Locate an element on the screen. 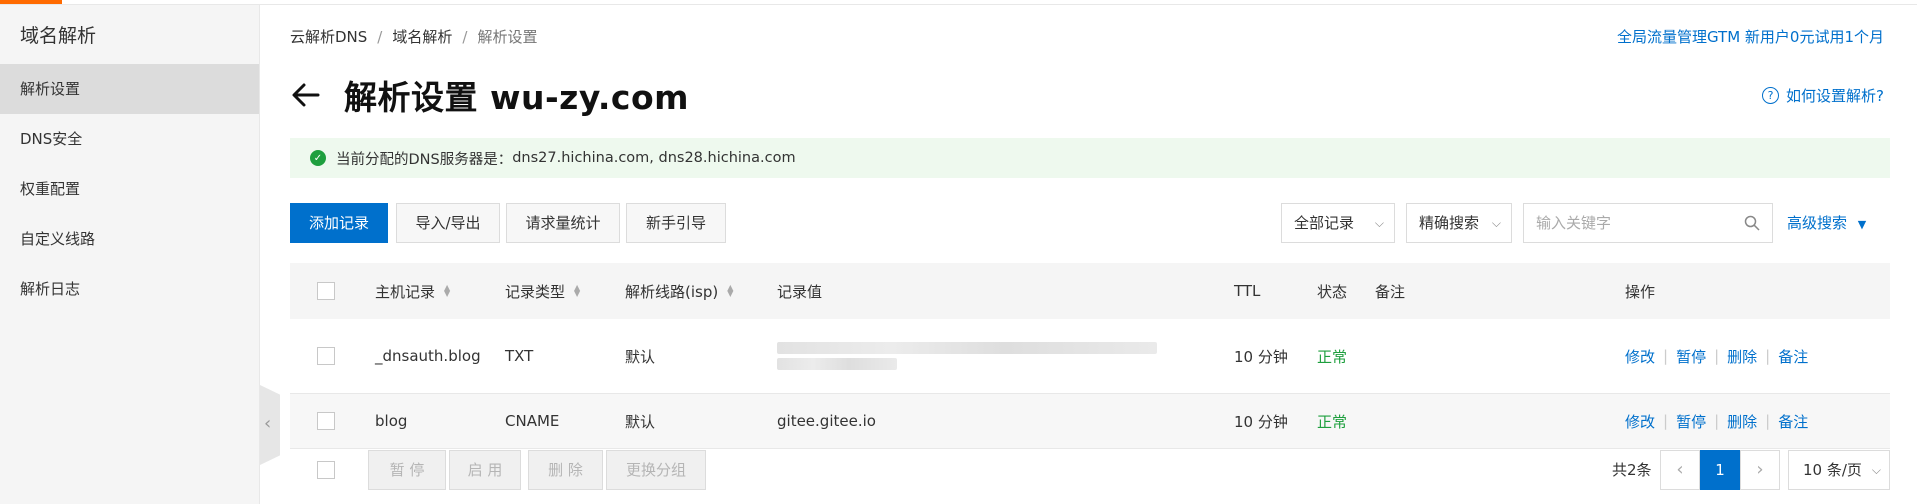  cell-value-redacted is located at coordinates (967, 356).